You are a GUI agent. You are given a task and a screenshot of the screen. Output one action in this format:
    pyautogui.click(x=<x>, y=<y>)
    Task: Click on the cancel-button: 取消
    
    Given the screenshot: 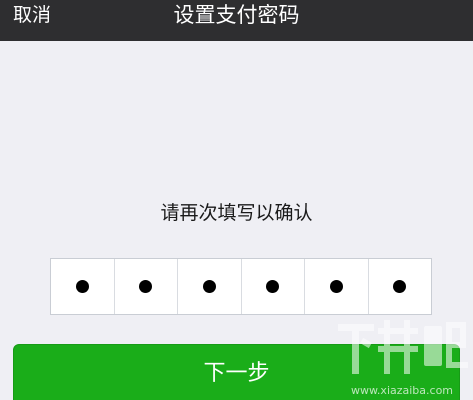 What is the action you would take?
    pyautogui.click(x=32, y=20)
    